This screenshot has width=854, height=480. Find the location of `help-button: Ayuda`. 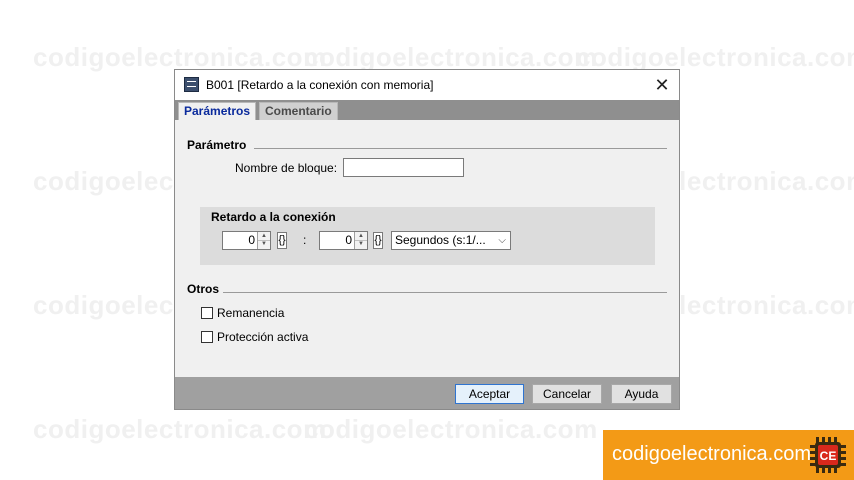

help-button: Ayuda is located at coordinates (641, 394).